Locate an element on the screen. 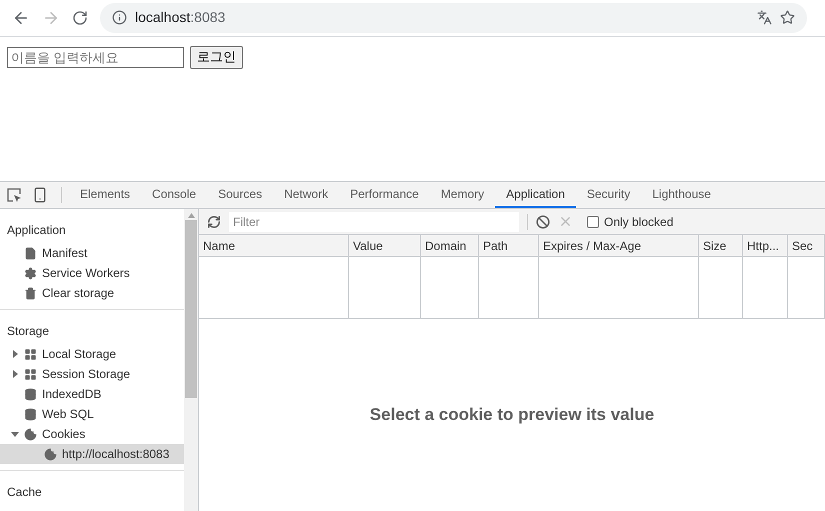 The image size is (825, 511). devtools-tab: Security is located at coordinates (609, 195).